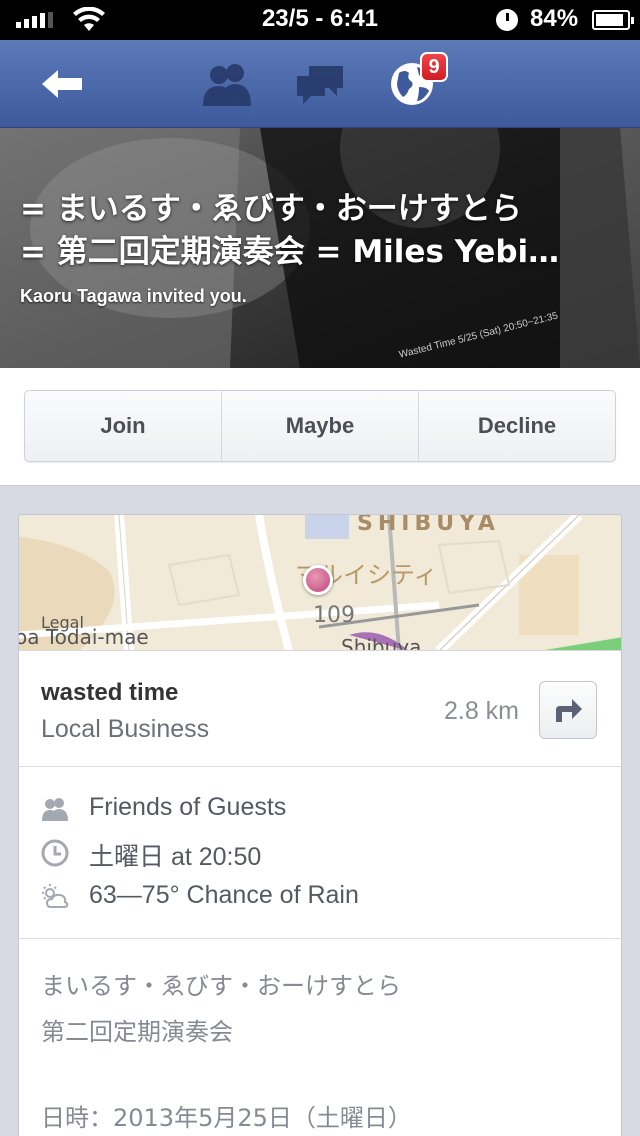  I want to click on time-row: 土曜日 at 20:50, so click(320, 853).